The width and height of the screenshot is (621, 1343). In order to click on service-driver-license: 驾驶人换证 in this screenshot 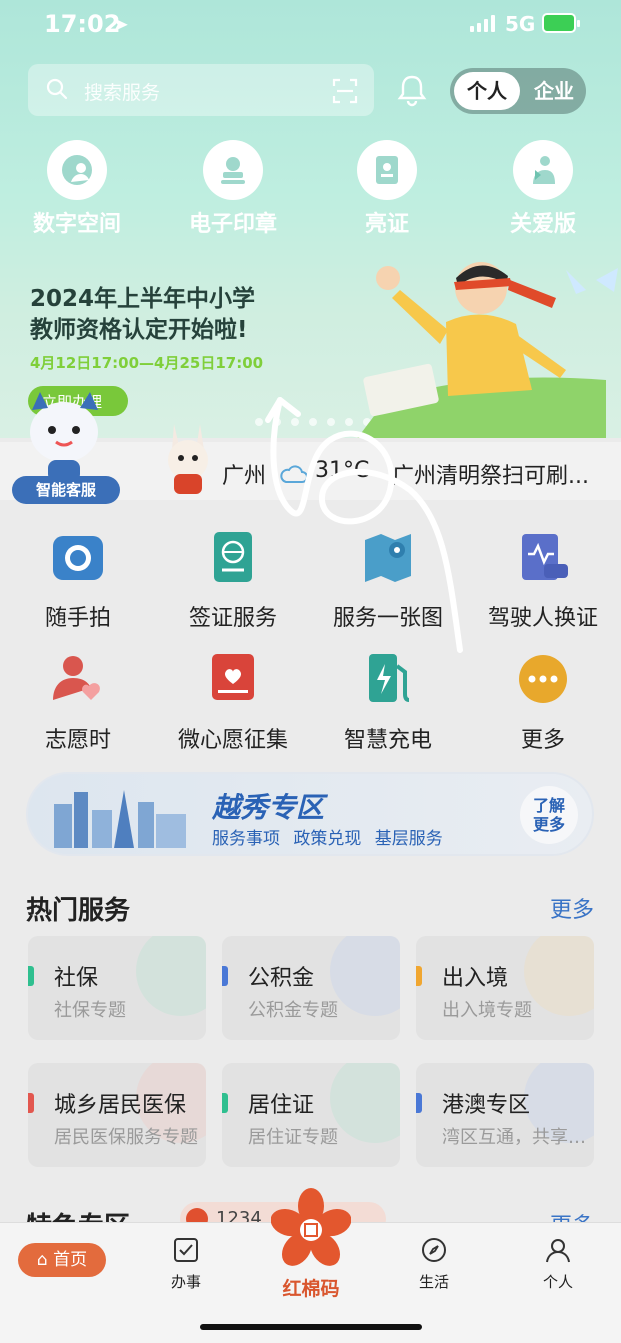, I will do `click(543, 580)`.